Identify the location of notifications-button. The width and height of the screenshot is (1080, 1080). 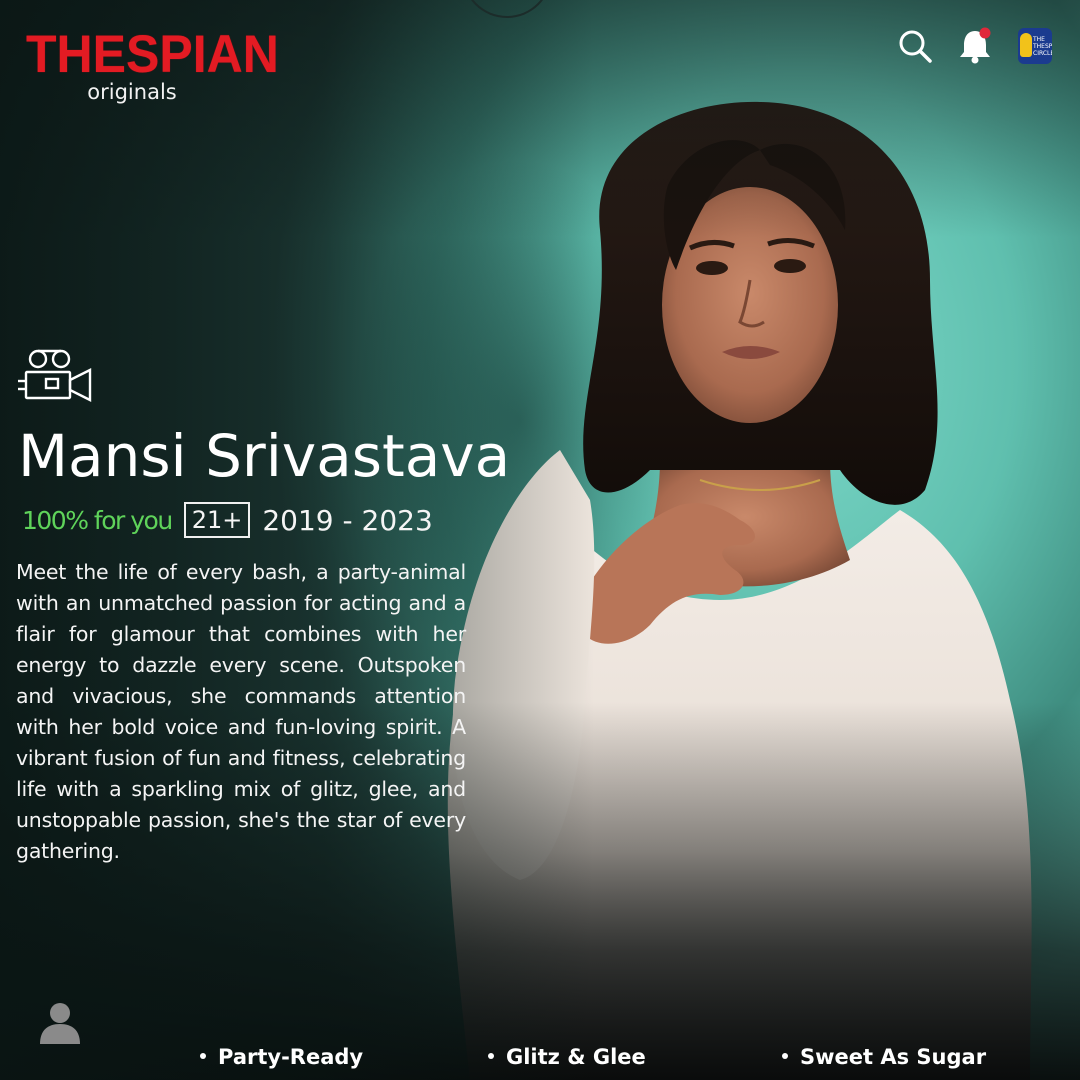
(975, 46).